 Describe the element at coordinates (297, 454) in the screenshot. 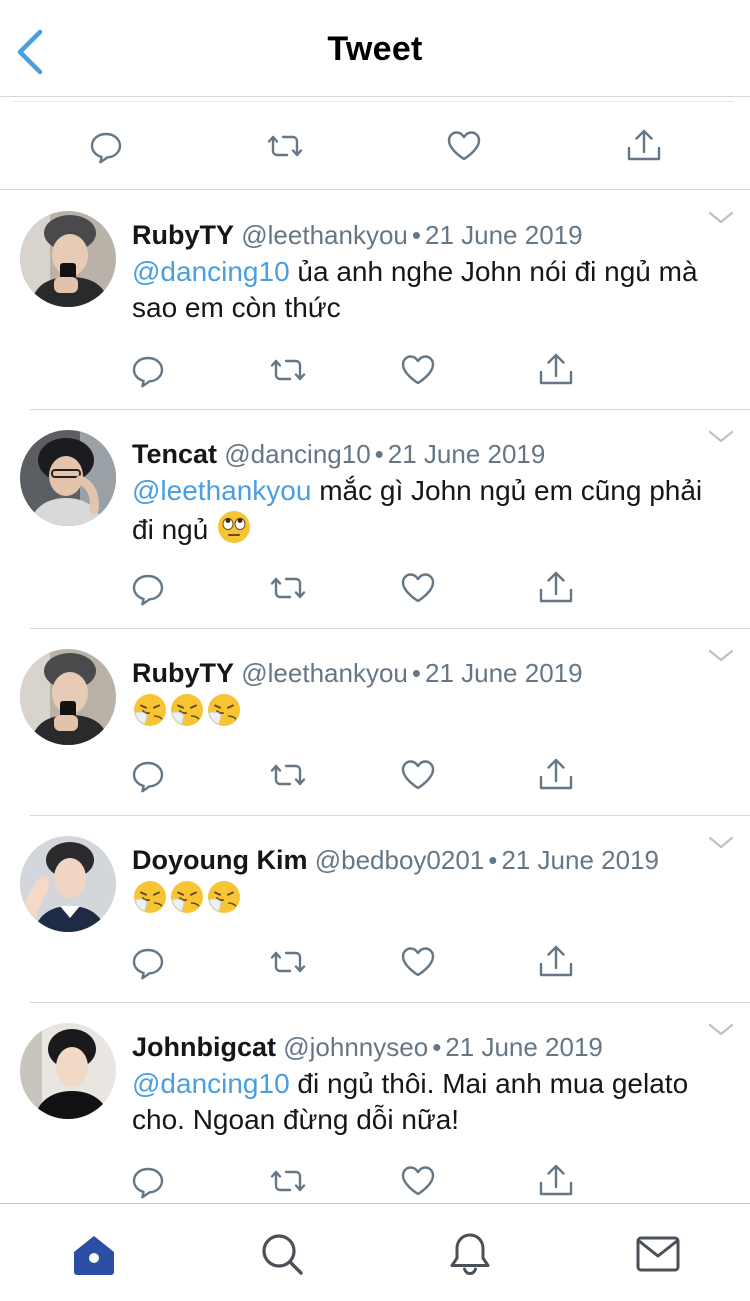

I see `author-handle: @dancing10` at that location.